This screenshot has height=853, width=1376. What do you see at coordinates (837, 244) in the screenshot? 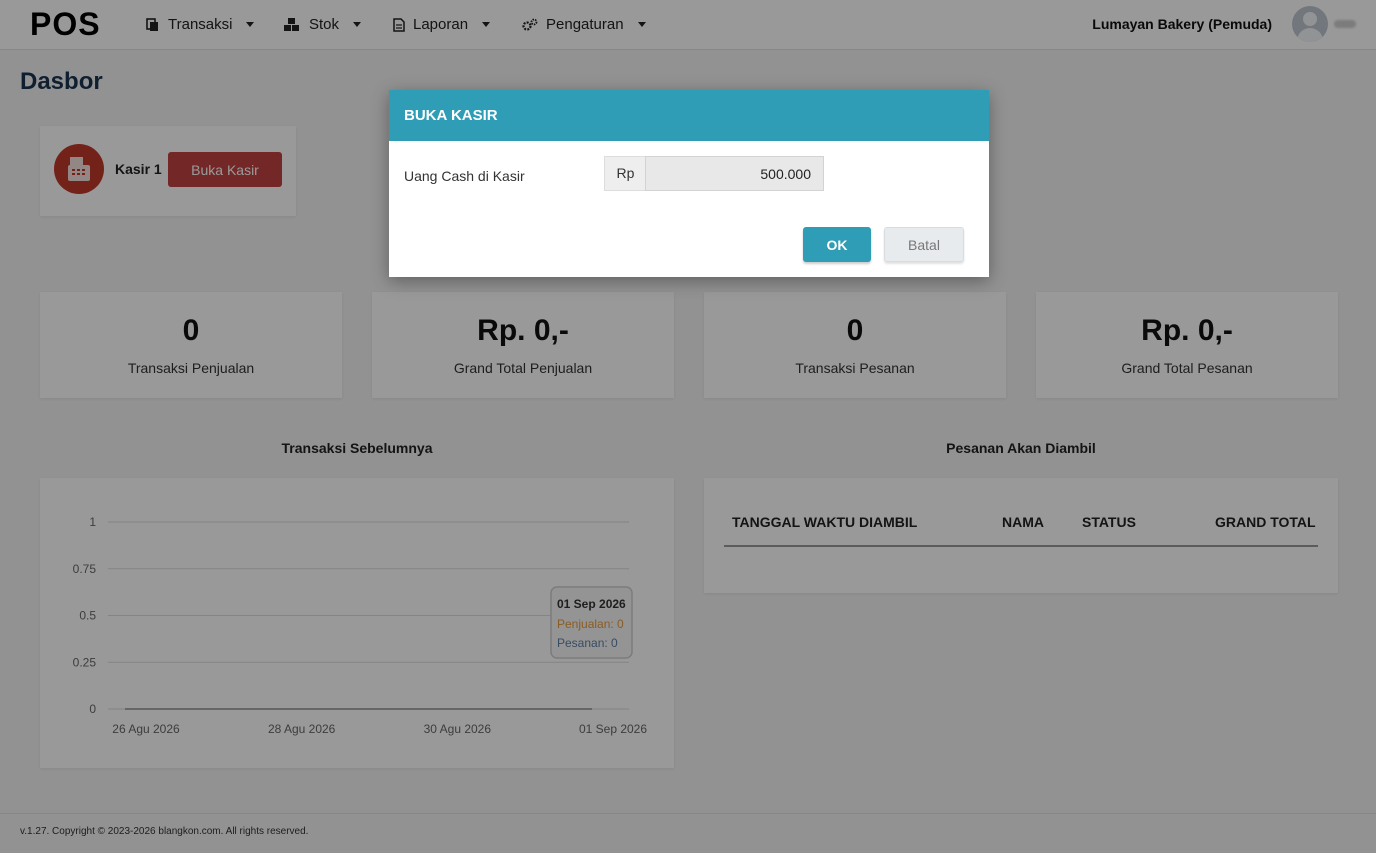
I see `ok-button: OK` at bounding box center [837, 244].